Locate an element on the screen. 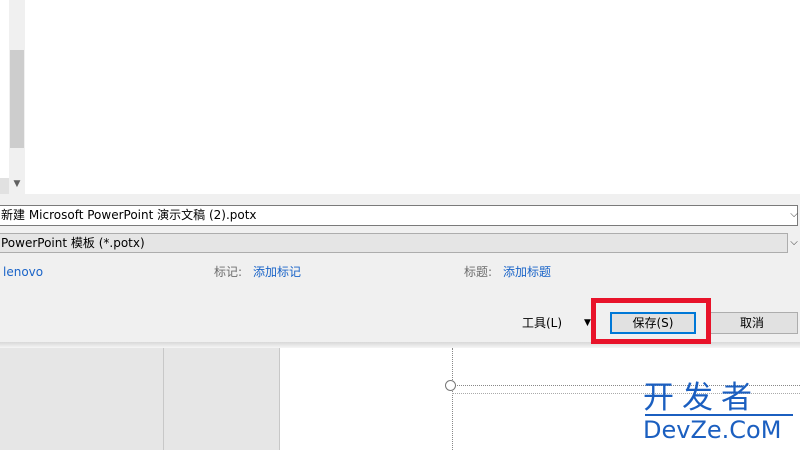  cancel-button: 取消 is located at coordinates (752, 323).